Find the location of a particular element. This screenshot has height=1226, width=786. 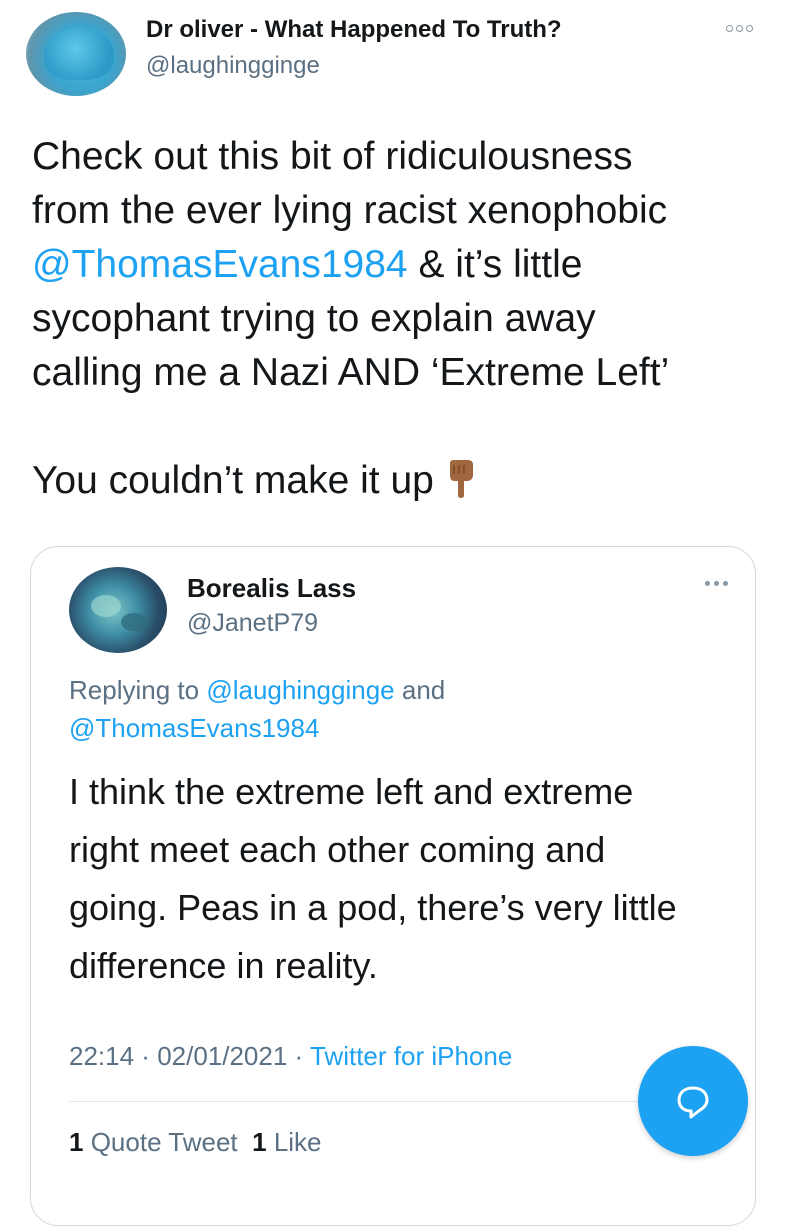

replying-prefix: Replying to is located at coordinates (138, 690).